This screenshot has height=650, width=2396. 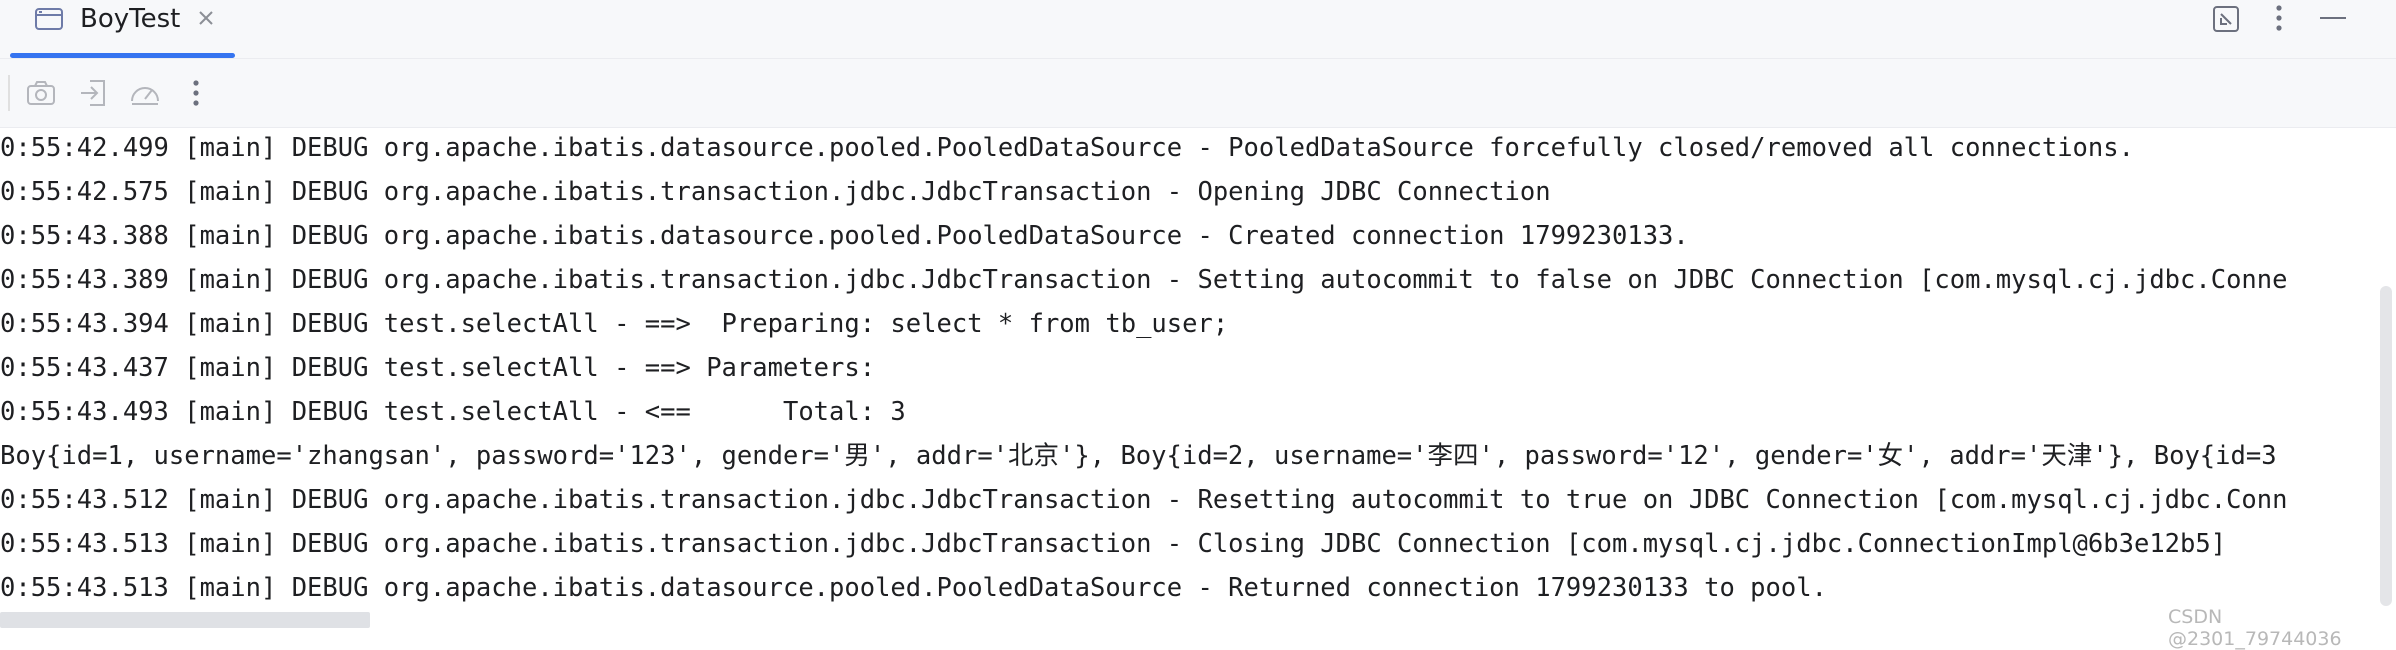 I want to click on tab-boytest: BoyTest, so click(x=122, y=29).